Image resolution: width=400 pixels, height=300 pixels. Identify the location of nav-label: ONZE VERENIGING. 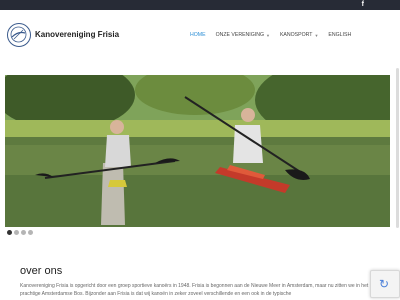
(239, 35).